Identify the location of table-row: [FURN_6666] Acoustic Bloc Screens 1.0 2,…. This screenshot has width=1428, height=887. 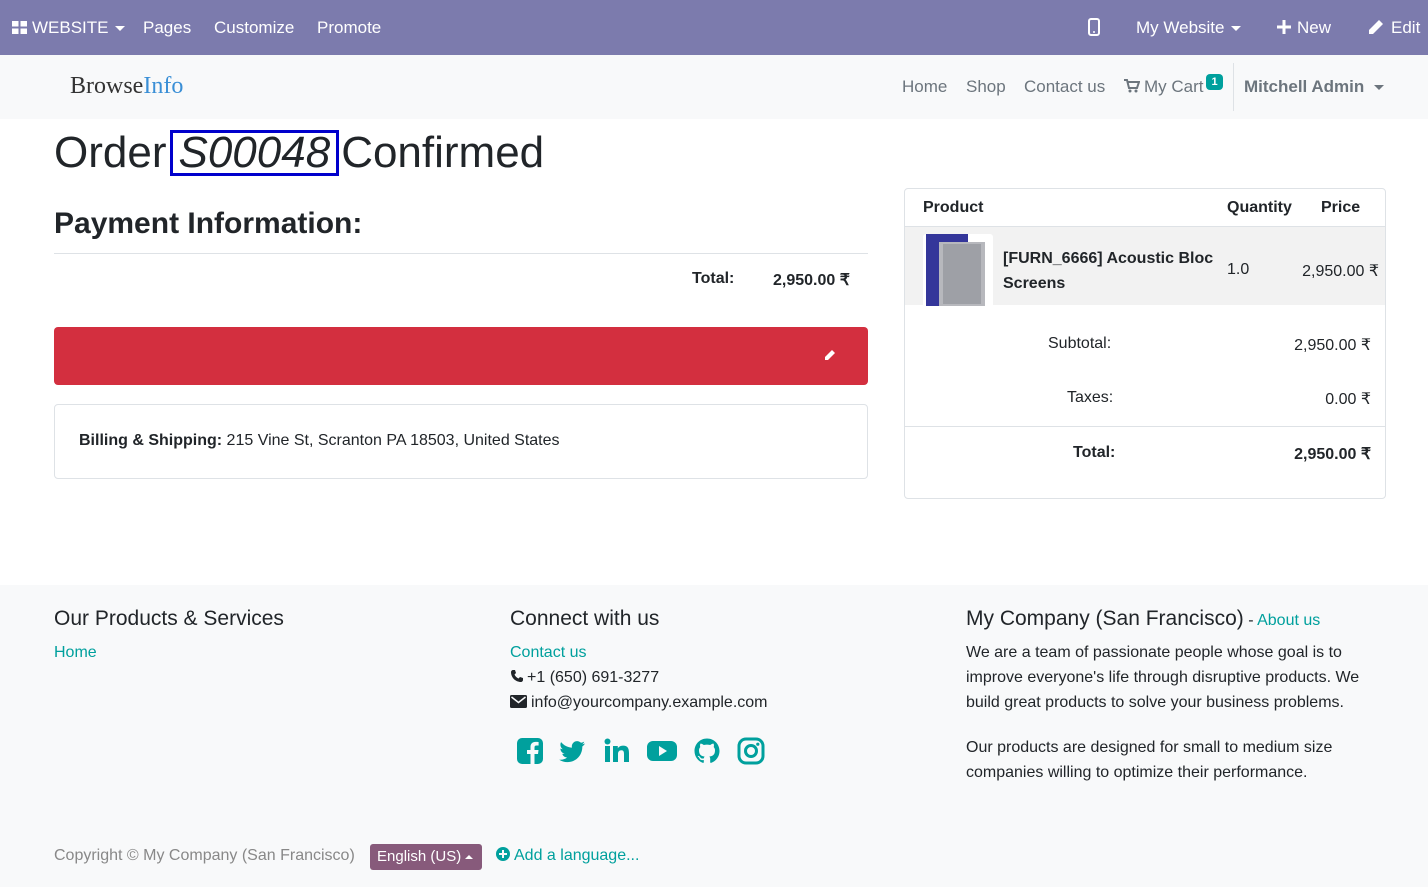
(1145, 268).